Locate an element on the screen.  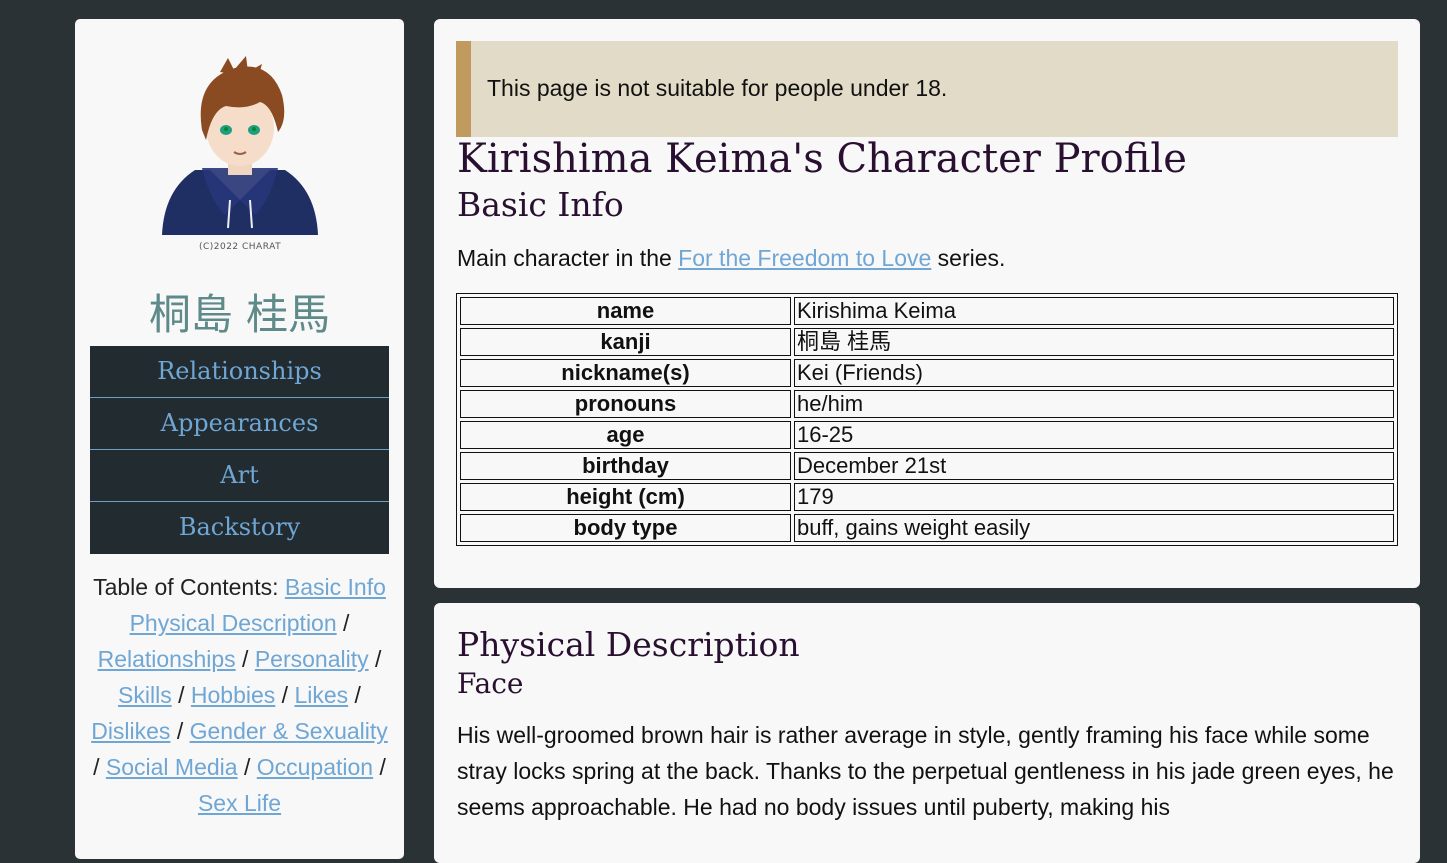
toc-link-likes: Likes is located at coordinates (321, 695).